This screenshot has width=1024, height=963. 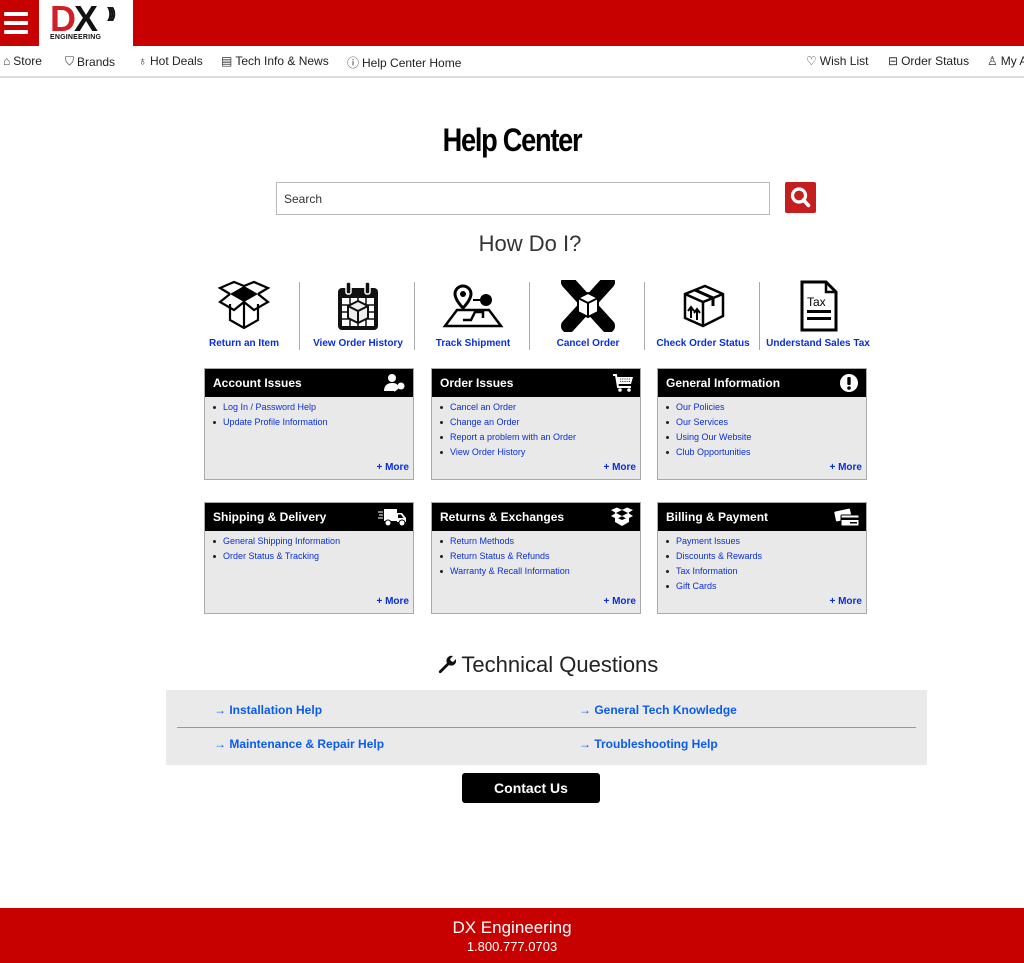 What do you see at coordinates (512, 927) in the screenshot?
I see `footer-company-name: DX Engineering` at bounding box center [512, 927].